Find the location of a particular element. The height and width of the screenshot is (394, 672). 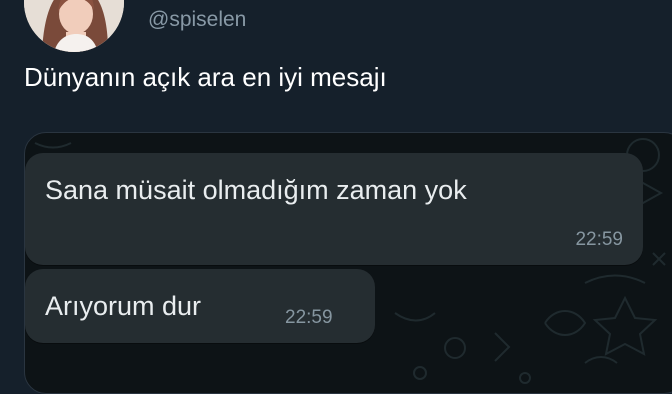

message-text: Sana müsait olmadığım zaman yok is located at coordinates (256, 190).